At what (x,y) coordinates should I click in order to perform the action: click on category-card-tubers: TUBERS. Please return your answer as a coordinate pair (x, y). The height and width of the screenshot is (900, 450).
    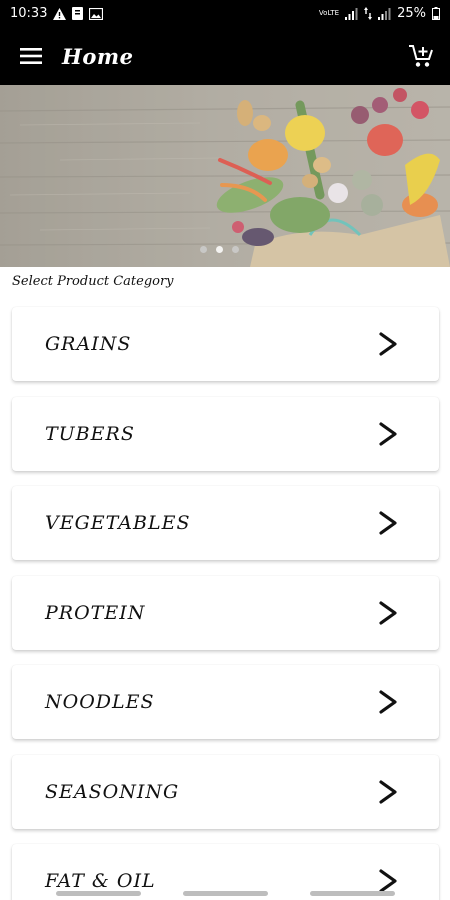
    Looking at the image, I should click on (225, 433).